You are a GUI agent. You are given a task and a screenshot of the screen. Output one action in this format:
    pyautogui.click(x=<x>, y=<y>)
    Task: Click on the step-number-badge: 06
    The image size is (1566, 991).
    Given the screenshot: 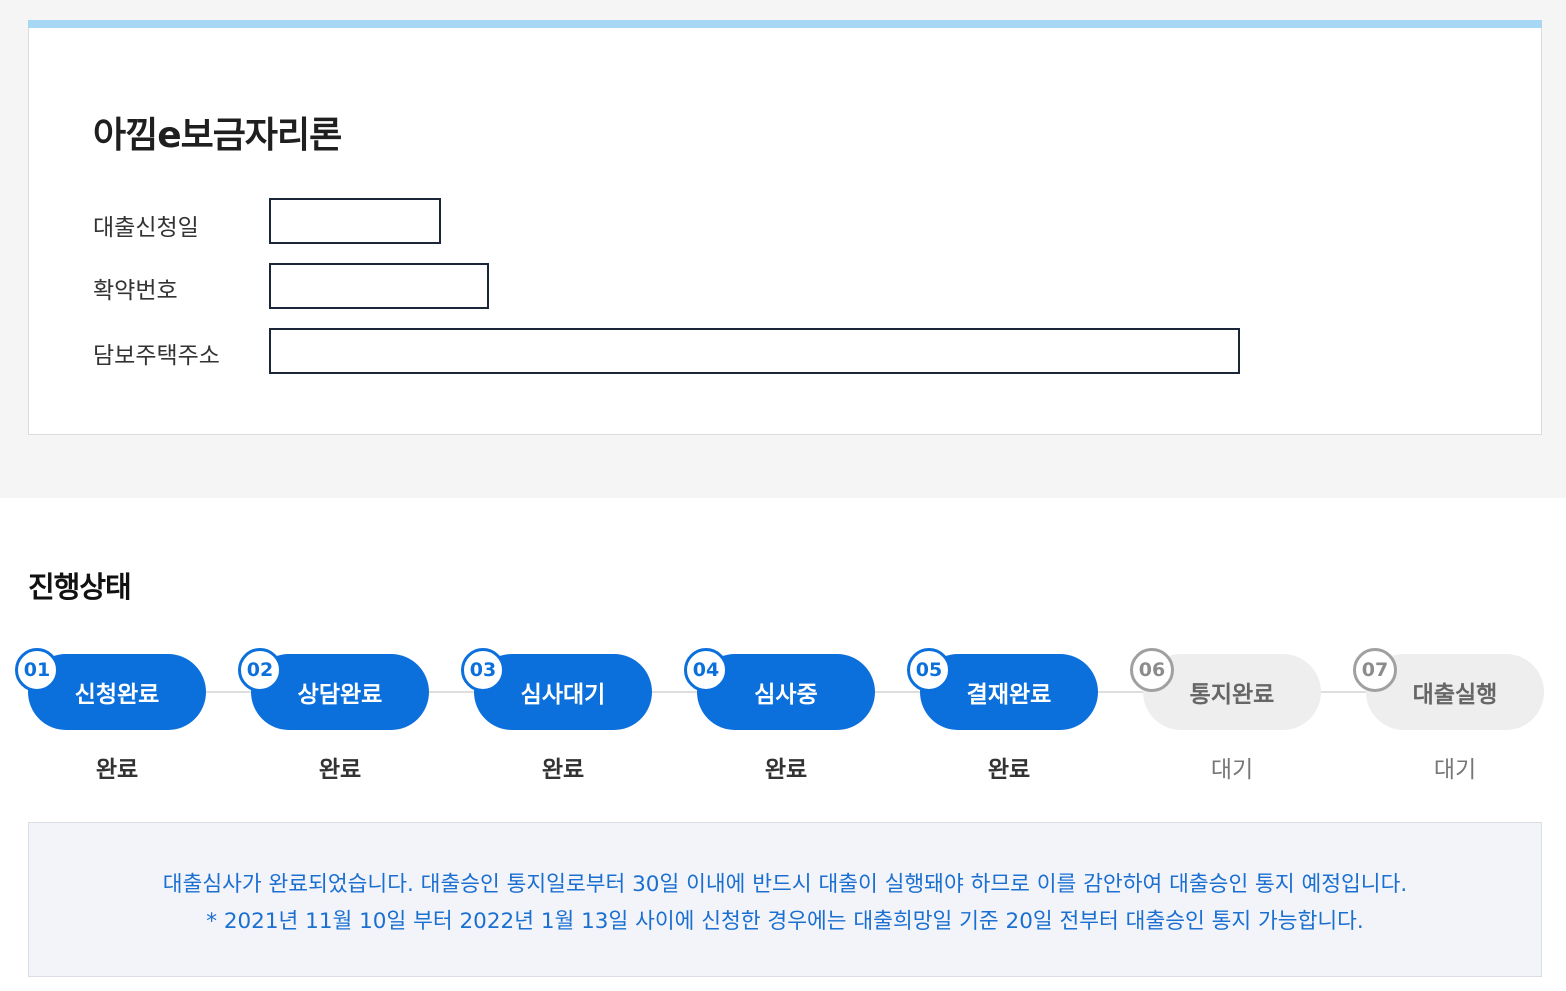 What is the action you would take?
    pyautogui.click(x=1152, y=670)
    